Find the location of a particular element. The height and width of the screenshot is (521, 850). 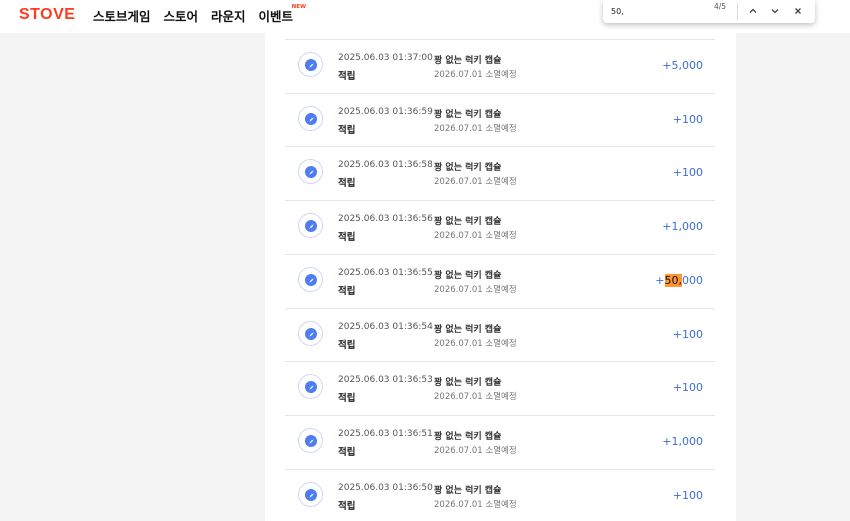

row-date: 2025.06.03 01:36:59 is located at coordinates (385, 111).